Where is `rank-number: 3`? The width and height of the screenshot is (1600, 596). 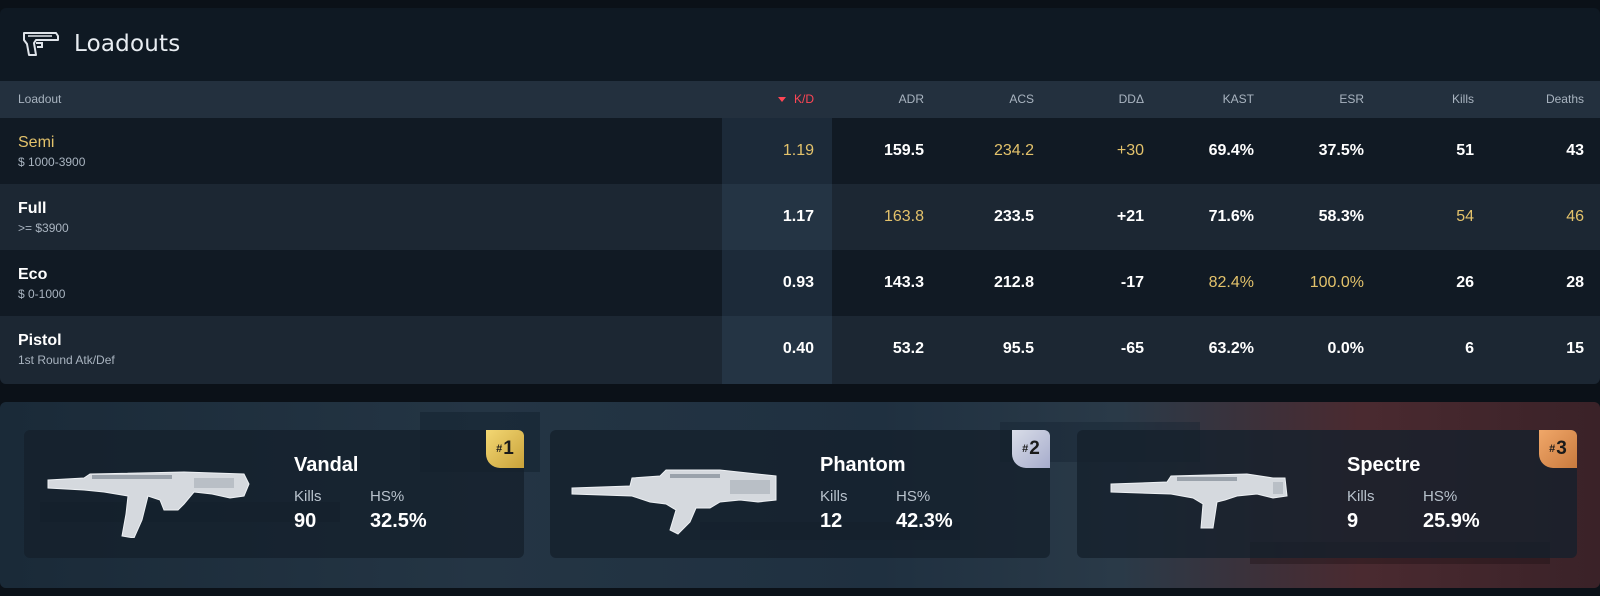
rank-number: 3 is located at coordinates (1561, 448).